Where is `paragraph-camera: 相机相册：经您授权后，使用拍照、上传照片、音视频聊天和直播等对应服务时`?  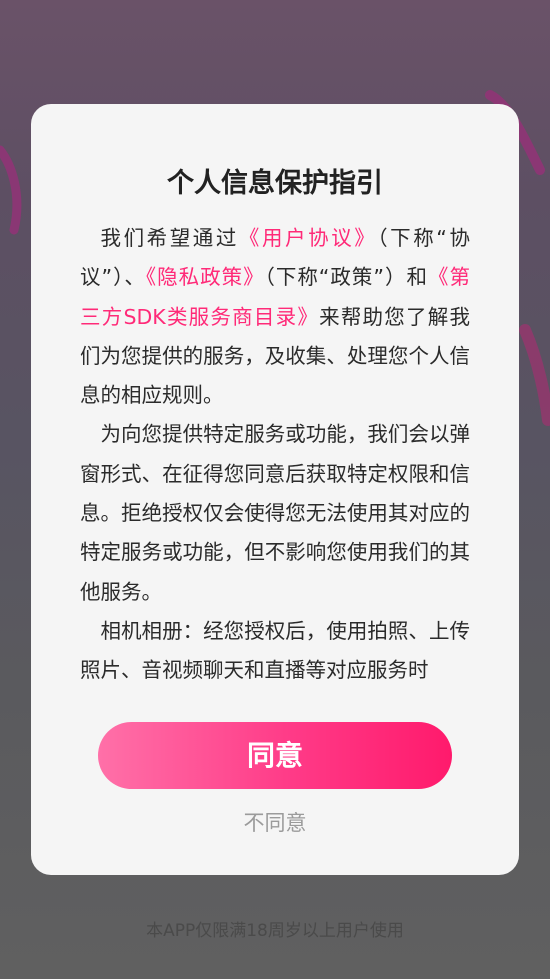 paragraph-camera: 相机相册：经您授权后，使用拍照、上传照片、音视频聊天和直播等对应服务时 is located at coordinates (275, 650).